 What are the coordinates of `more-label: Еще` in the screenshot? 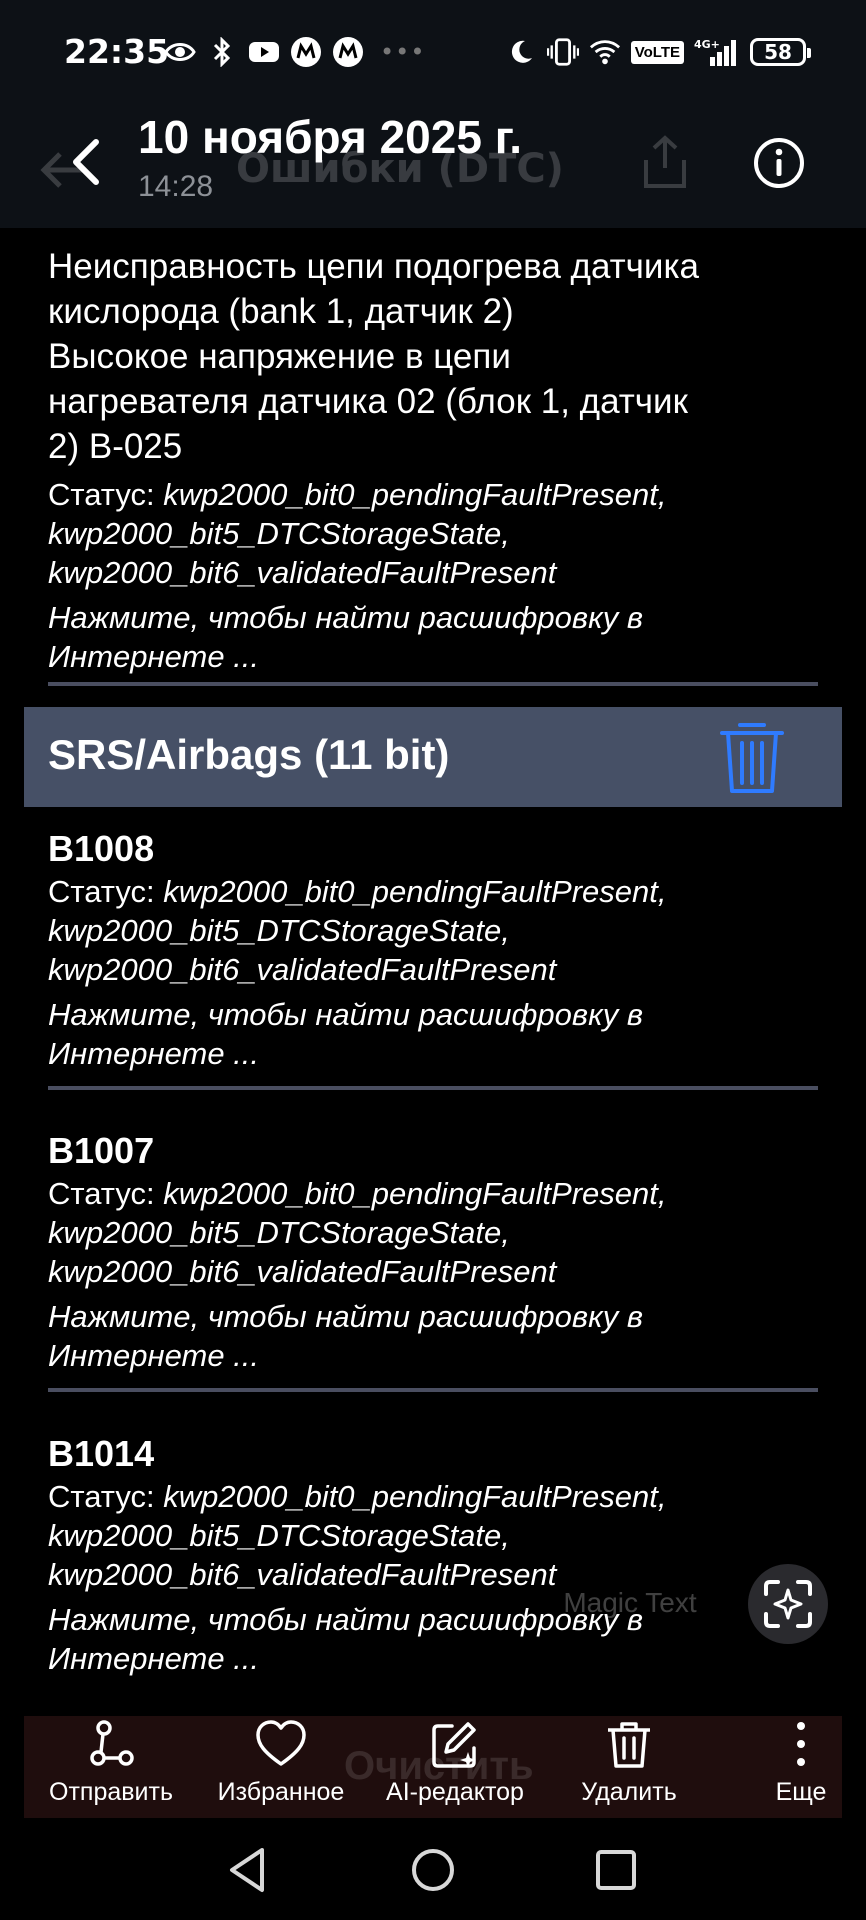 It's located at (801, 1792).